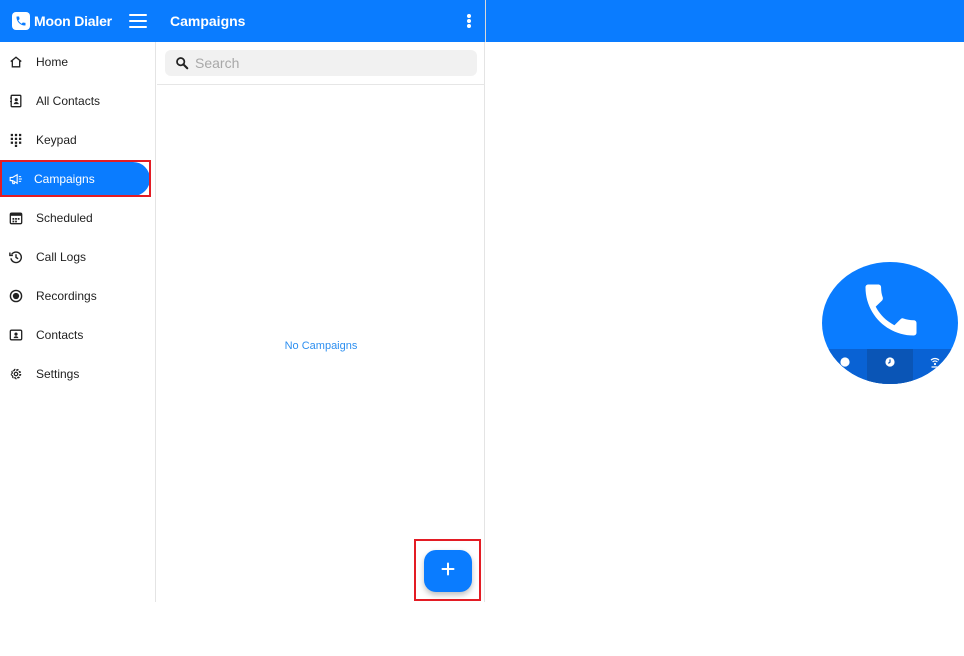 The image size is (964, 656). Describe the element at coordinates (61, 257) in the screenshot. I see `sidebar-item-label: Call Logs` at that location.